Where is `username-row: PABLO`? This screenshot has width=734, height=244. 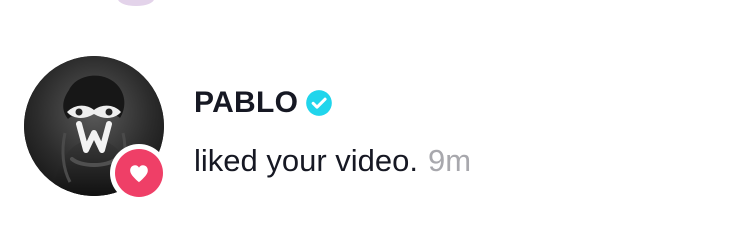 username-row: PABLO is located at coordinates (444, 103).